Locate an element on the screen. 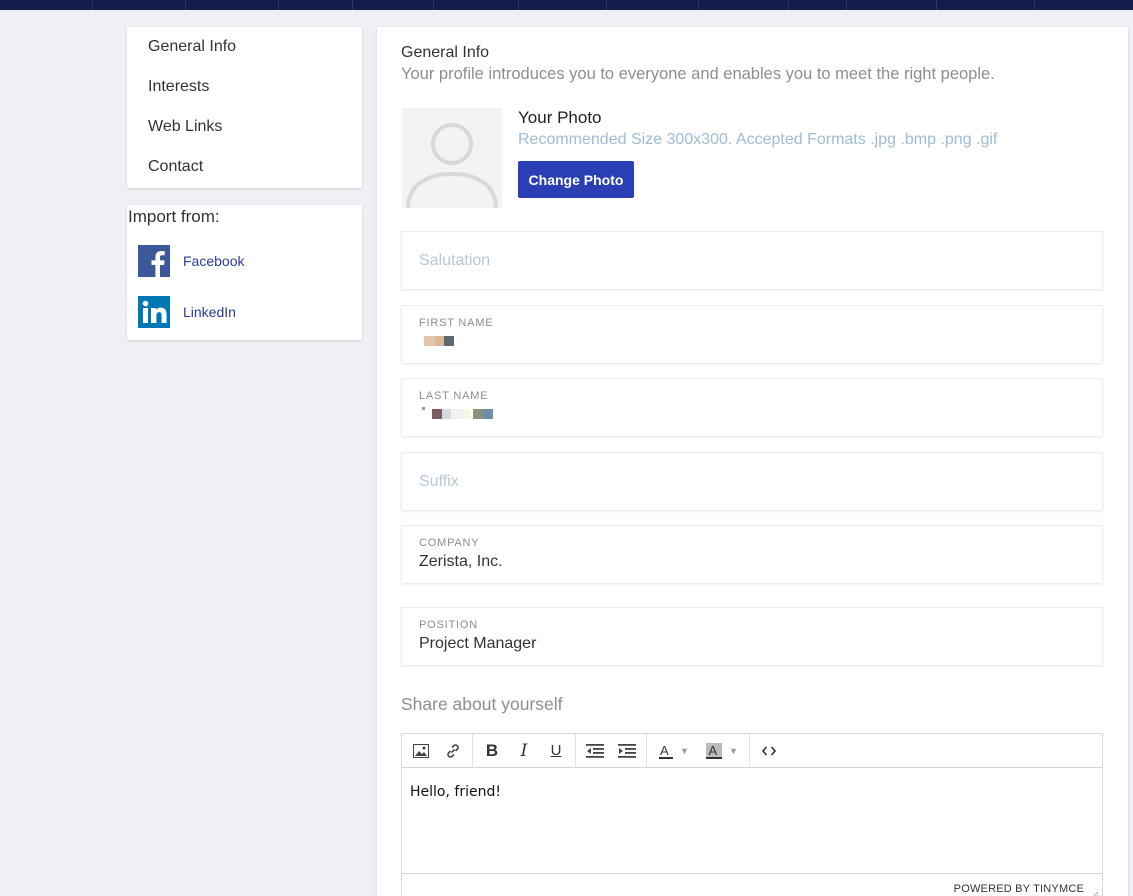 This screenshot has height=896, width=1133. bold-icon: B is located at coordinates (492, 750).